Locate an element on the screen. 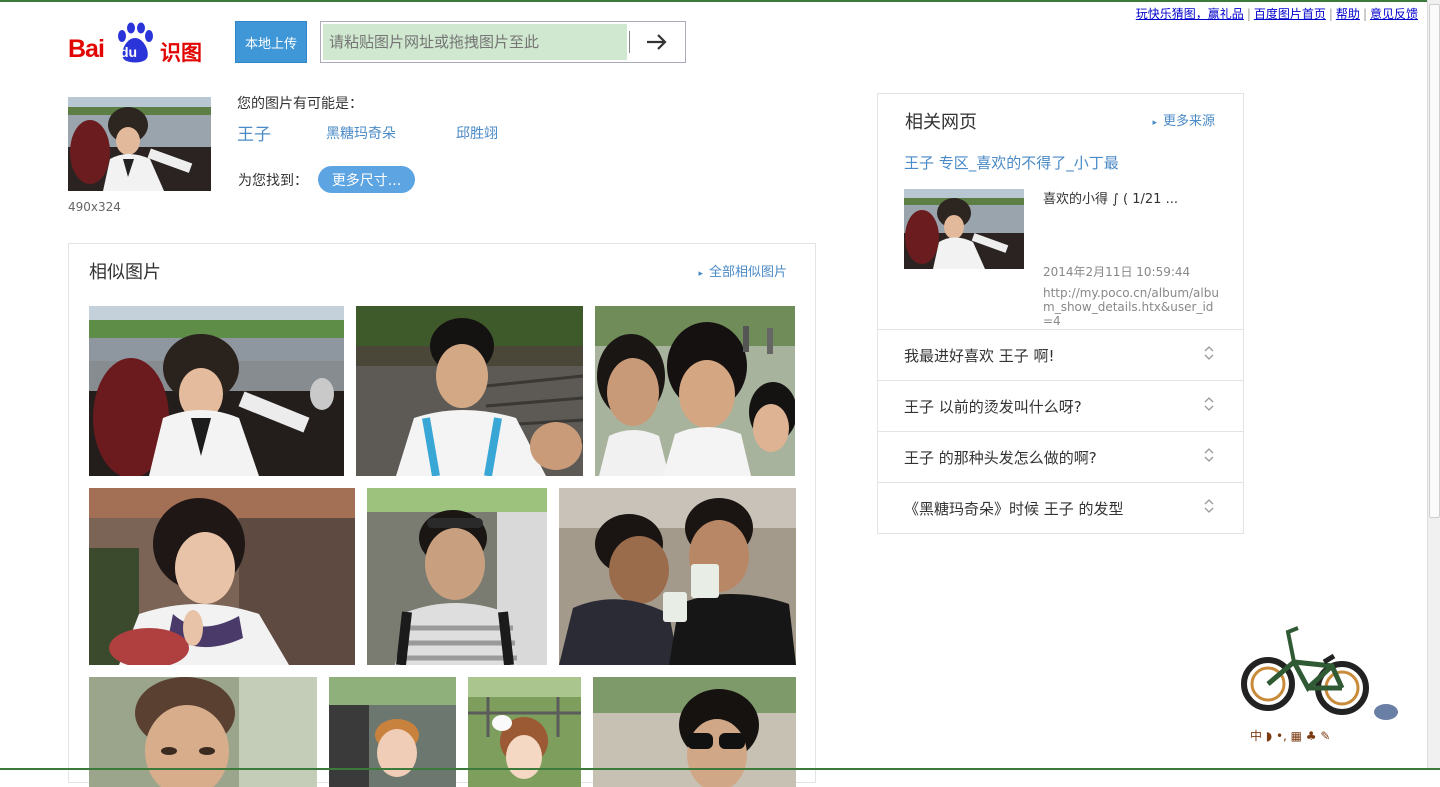 The height and width of the screenshot is (787, 1440). question-text: 我最进好喜欢 王子 啊! is located at coordinates (979, 356).